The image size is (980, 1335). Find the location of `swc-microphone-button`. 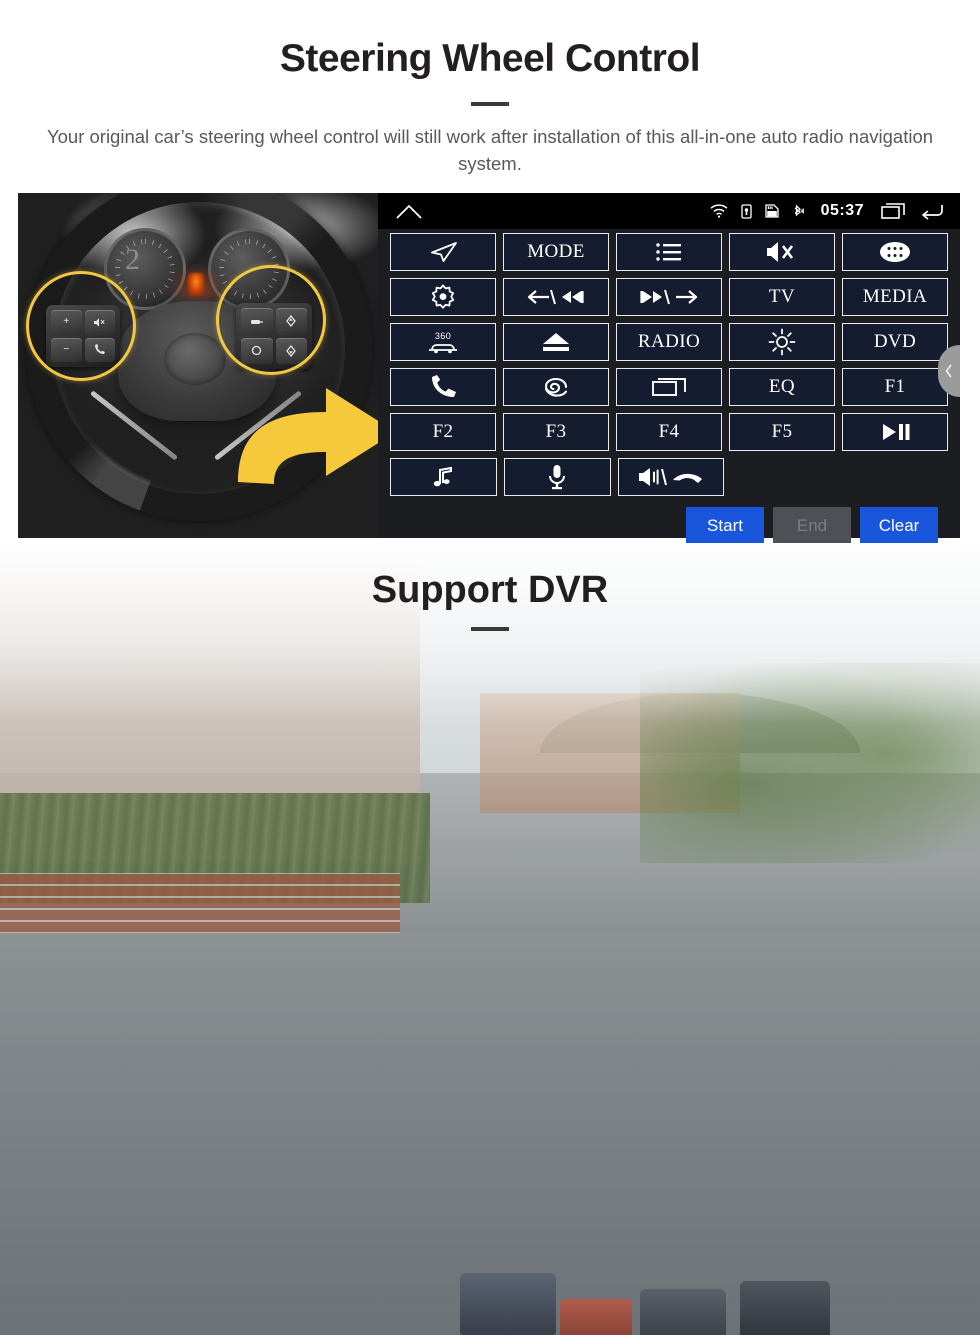

swc-microphone-button is located at coordinates (557, 477).